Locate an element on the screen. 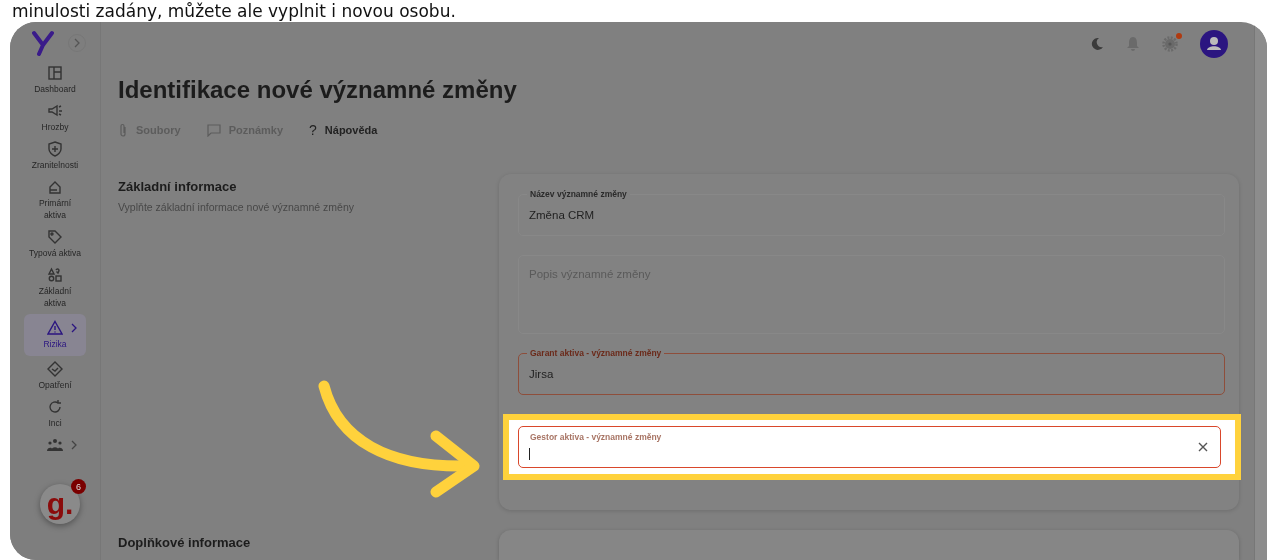 The width and height of the screenshot is (1267, 560). avatar-icon is located at coordinates (1214, 44).